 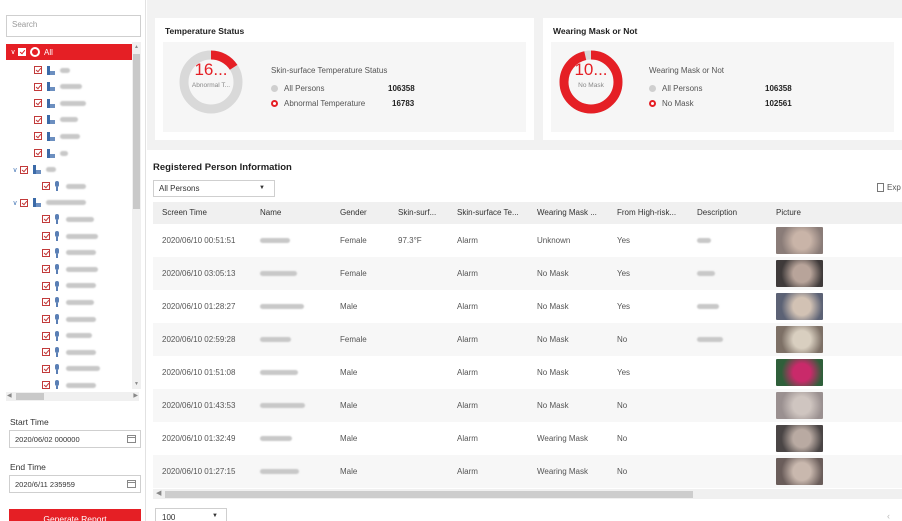 What do you see at coordinates (888, 516) in the screenshot?
I see `previous-page-icon: ‹` at bounding box center [888, 516].